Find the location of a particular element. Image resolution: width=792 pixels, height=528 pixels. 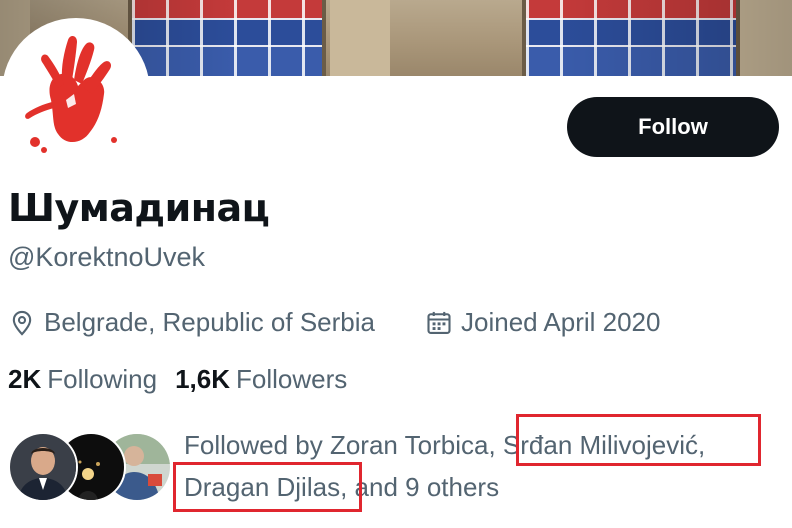

following-count: 2K is located at coordinates (25, 379).